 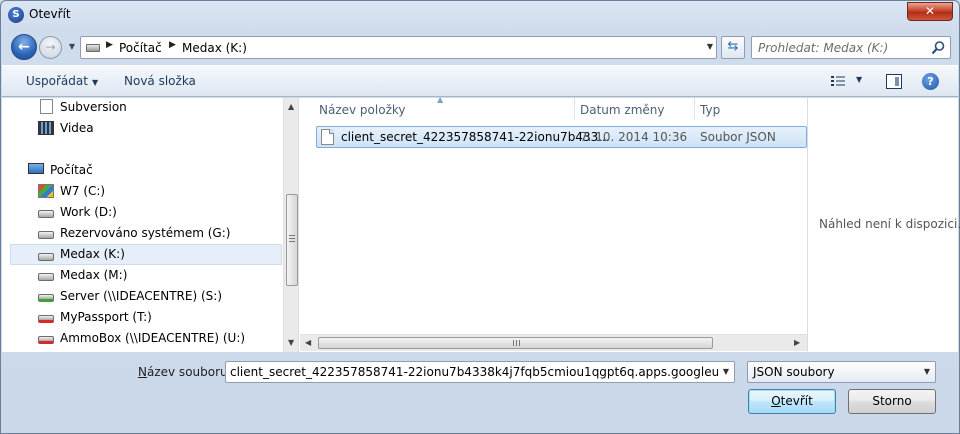 I want to click on sort-ascending-icon: ▲, so click(x=440, y=99).